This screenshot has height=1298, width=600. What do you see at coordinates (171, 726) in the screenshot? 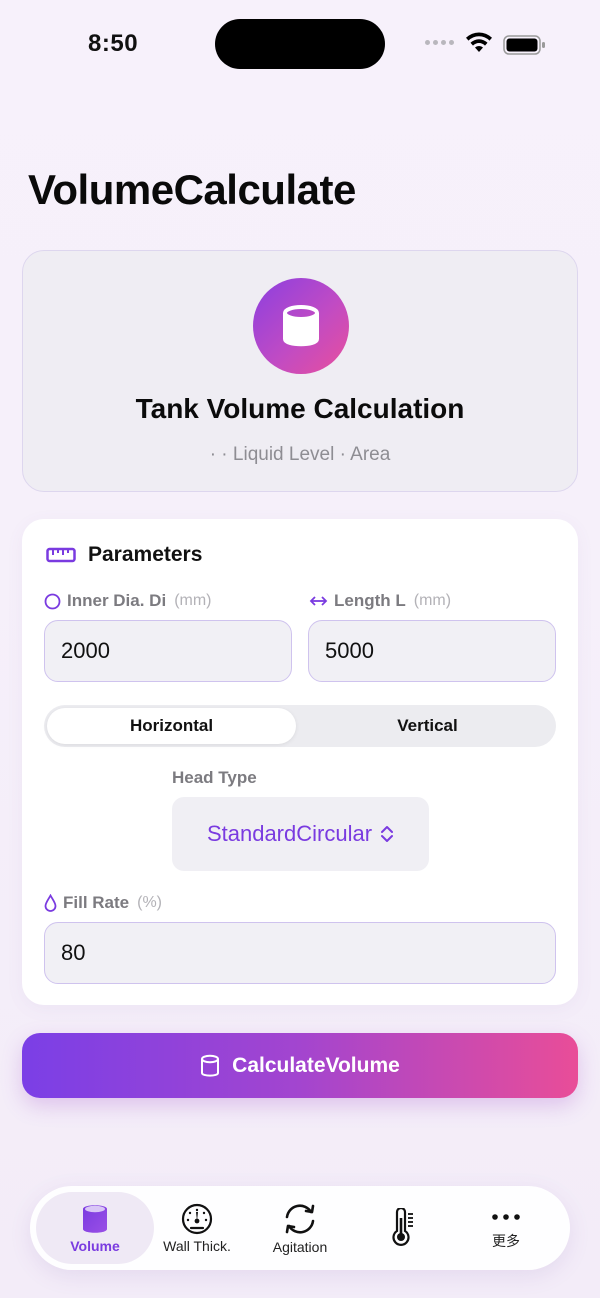
I see `segment-horizontal: Horizontal` at bounding box center [171, 726].